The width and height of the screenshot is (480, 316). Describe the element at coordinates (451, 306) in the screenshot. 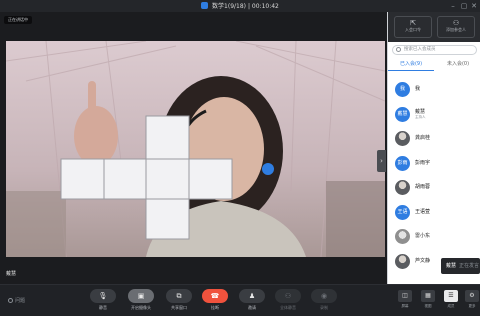

I see `members-list-label: 成员` at that location.